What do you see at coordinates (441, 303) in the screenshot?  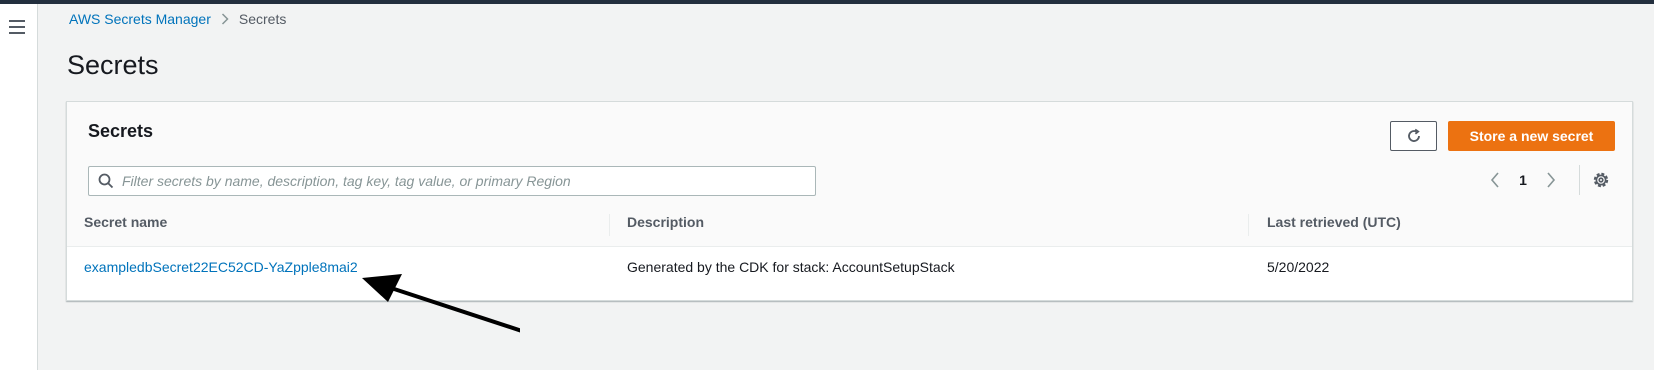 I see `annotation-arrow-icon` at bounding box center [441, 303].